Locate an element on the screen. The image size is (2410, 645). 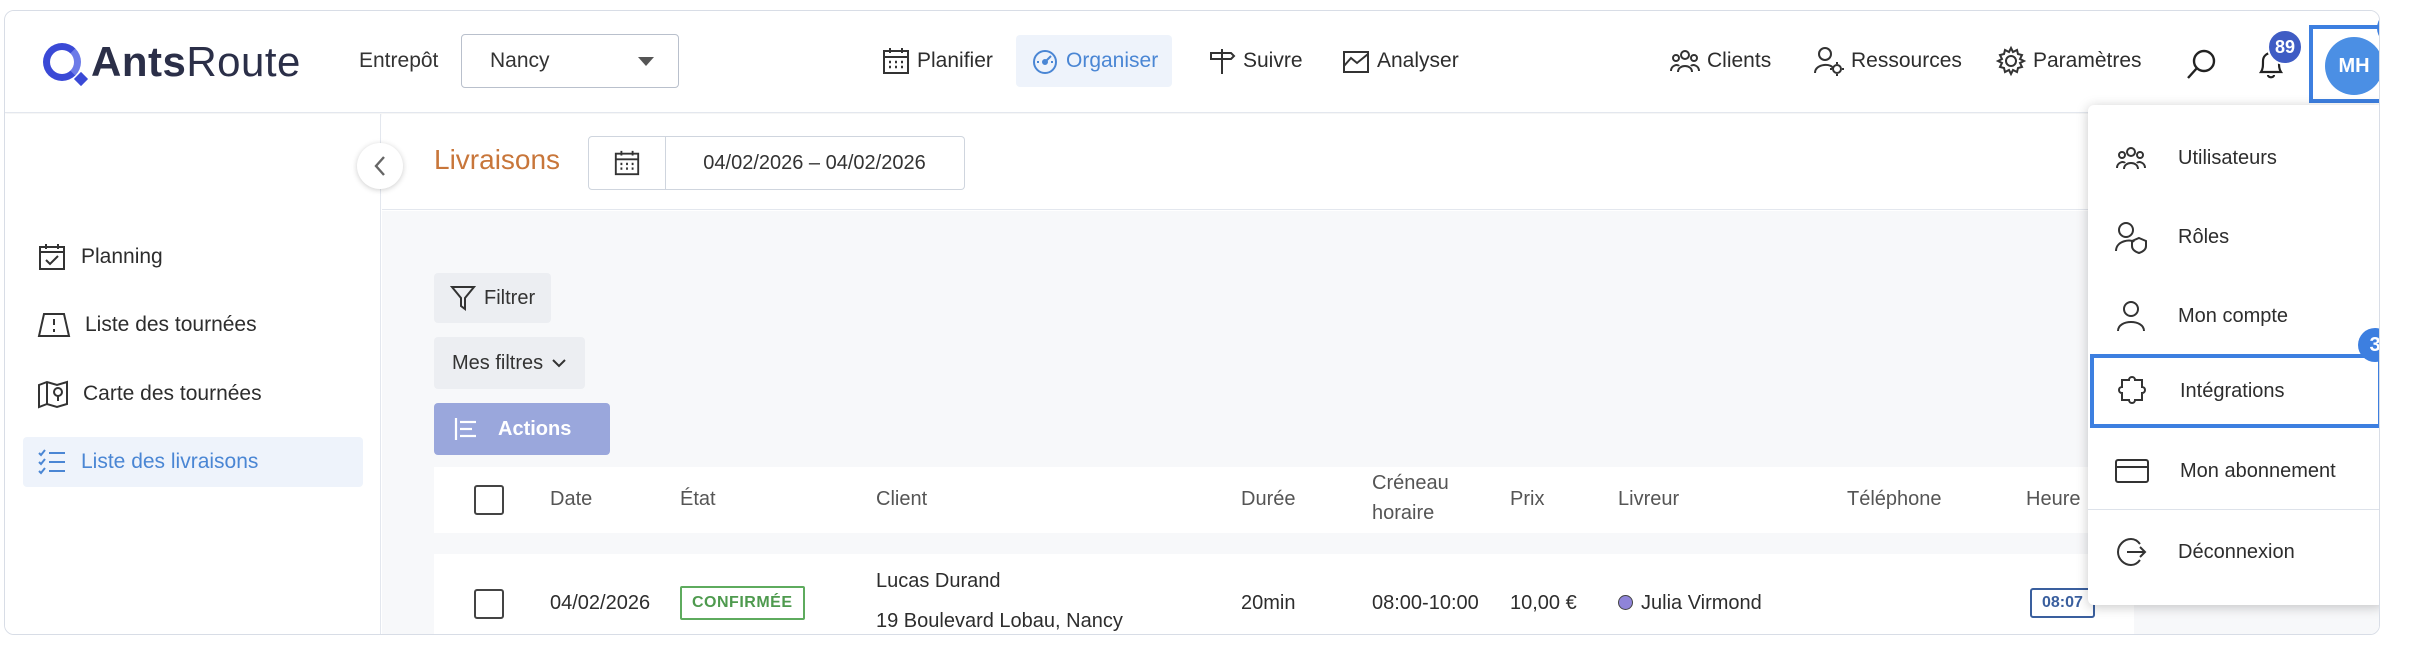
sidebar-item-label: Liste des tournées is located at coordinates (171, 324).